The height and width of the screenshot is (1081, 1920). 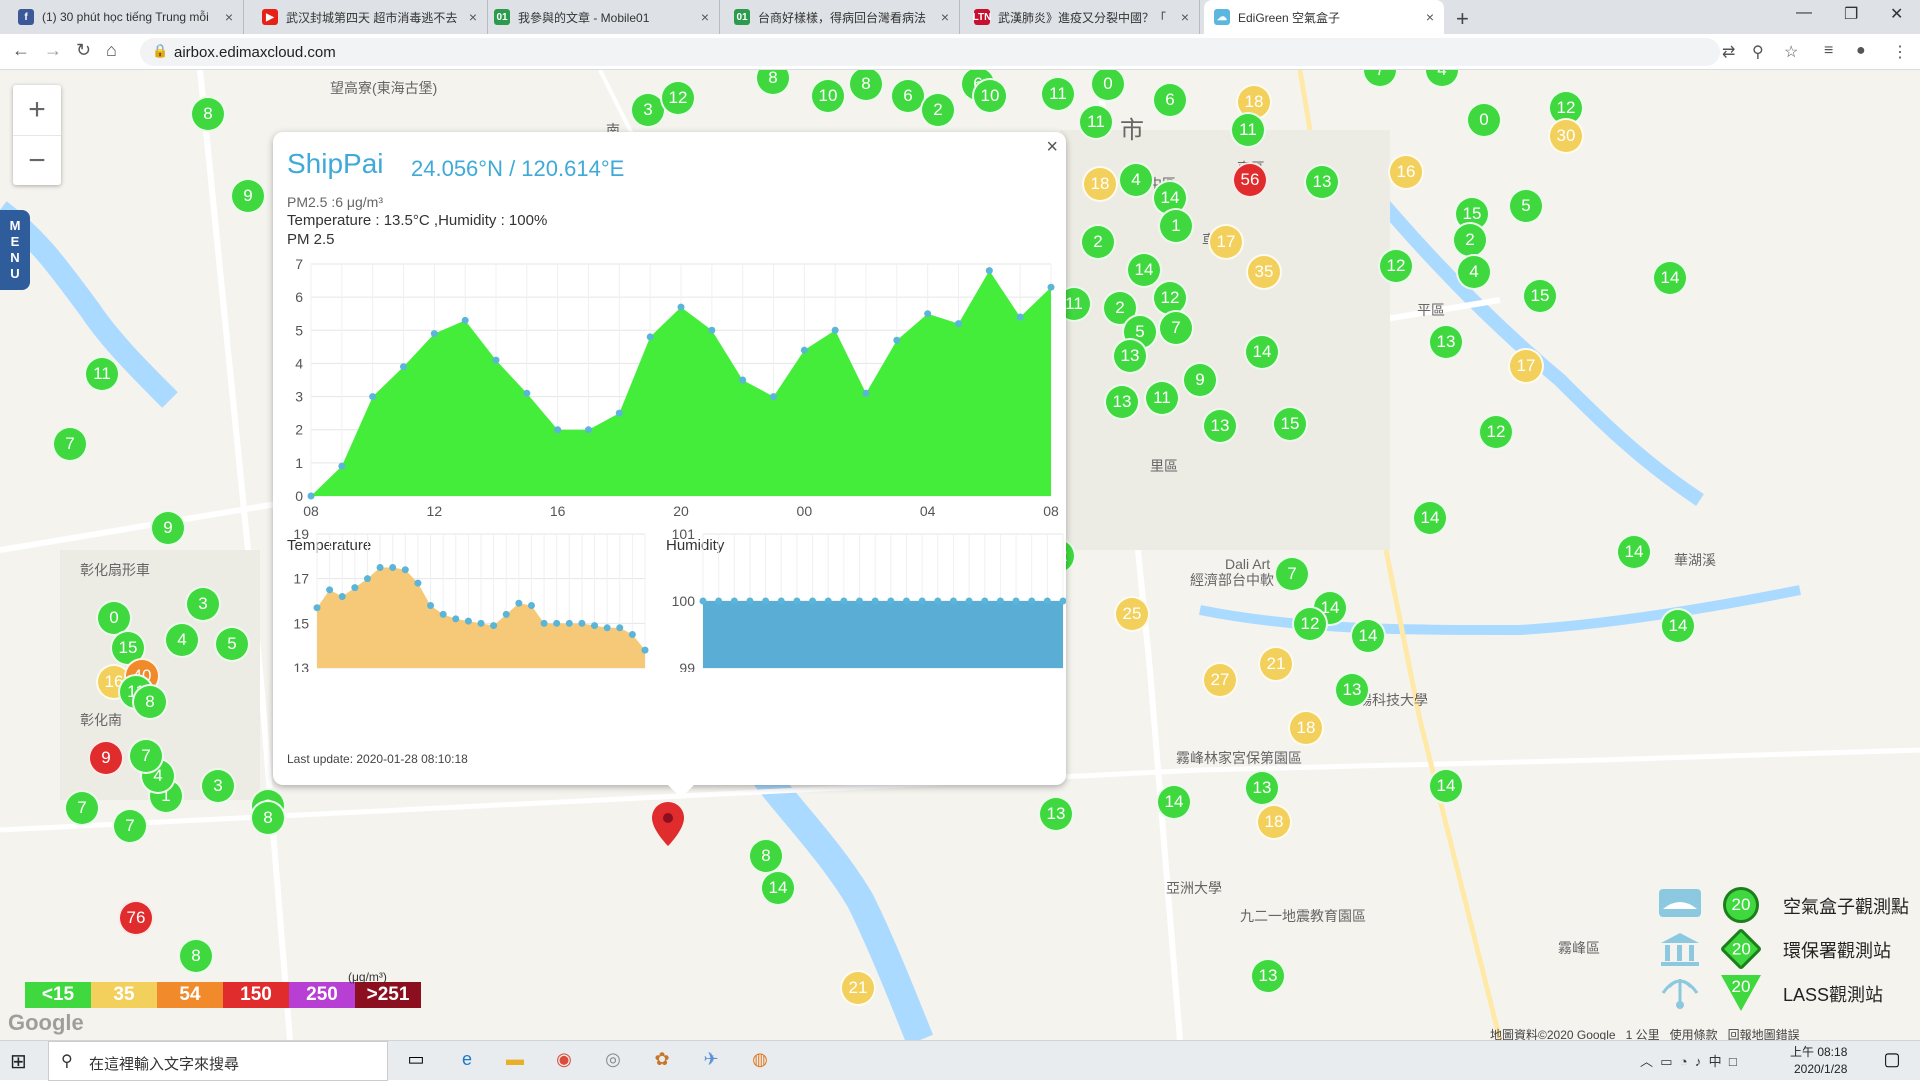 I want to click on station-marker: 16, so click(x=1406, y=172).